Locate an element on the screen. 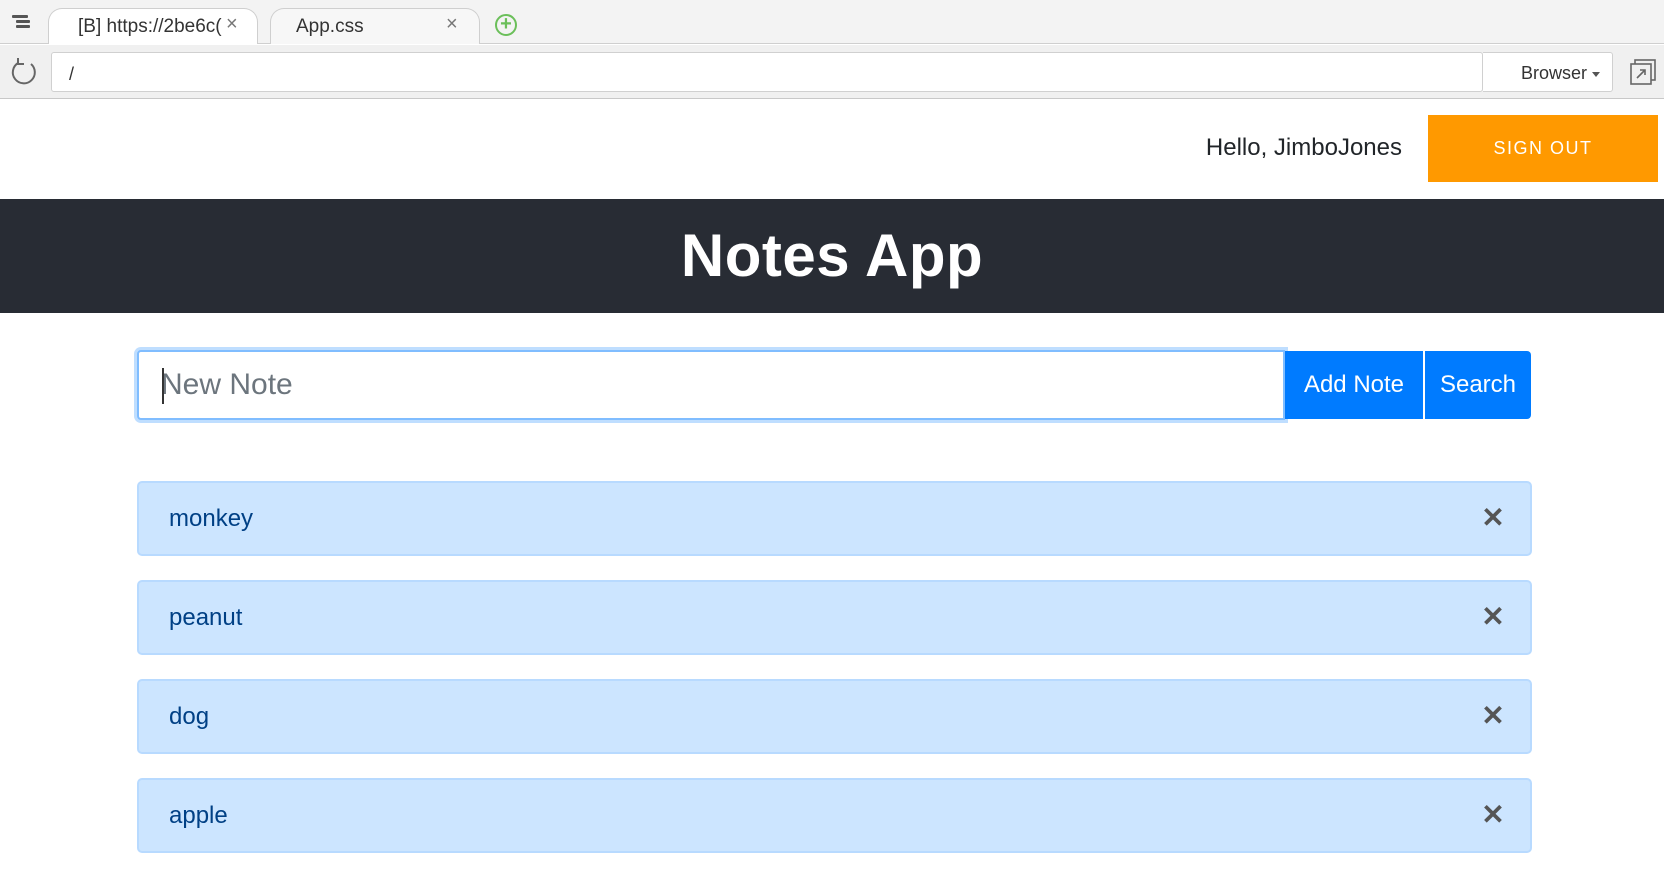  reload-icon is located at coordinates (24, 72).